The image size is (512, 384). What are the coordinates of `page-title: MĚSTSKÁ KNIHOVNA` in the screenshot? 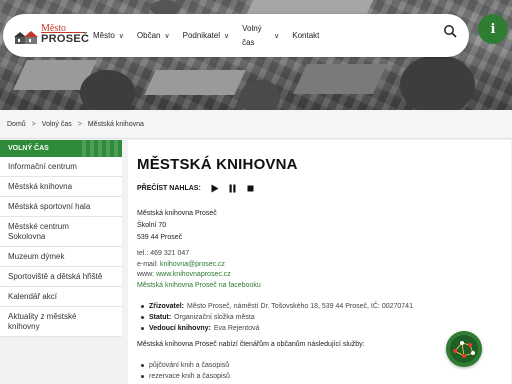 It's located at (217, 164).